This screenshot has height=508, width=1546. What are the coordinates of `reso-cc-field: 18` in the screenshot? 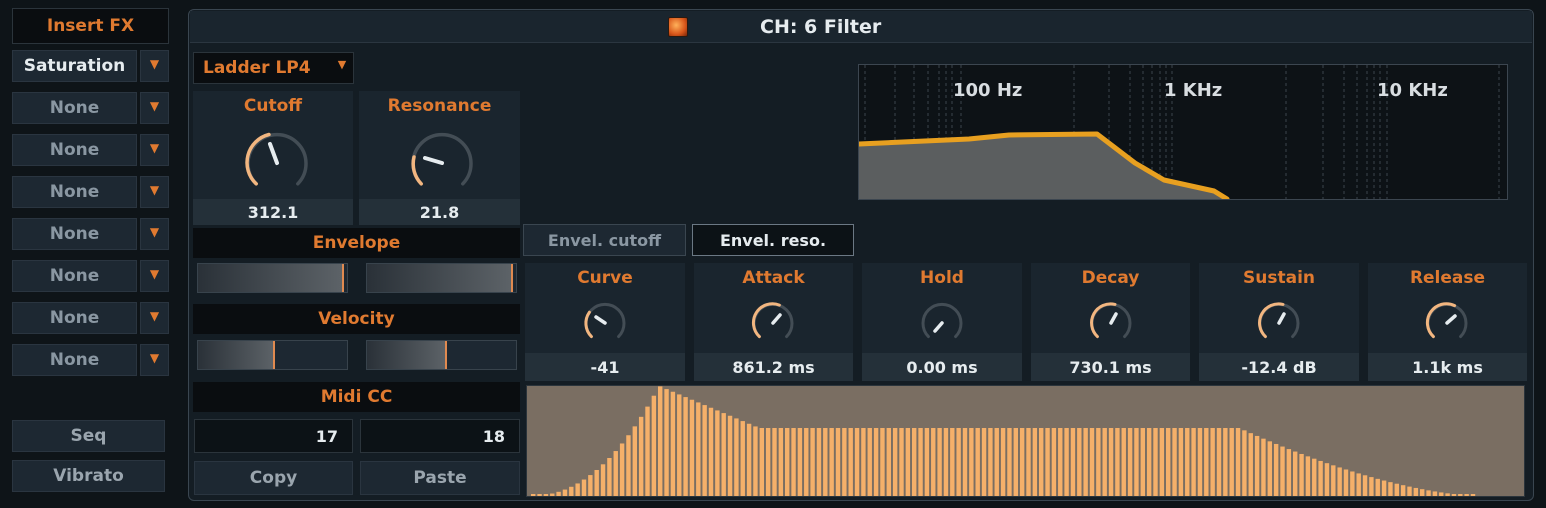 It's located at (440, 436).